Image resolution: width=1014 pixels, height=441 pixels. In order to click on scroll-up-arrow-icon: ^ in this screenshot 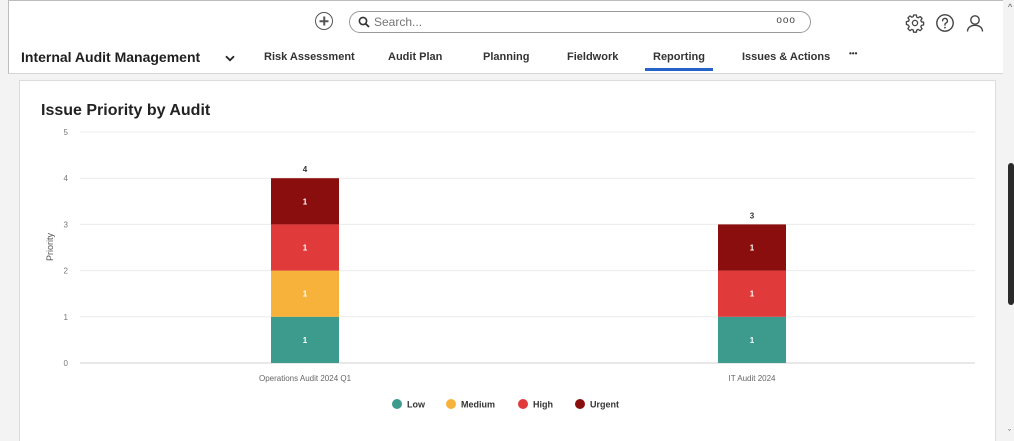, I will do `click(1010, 7)`.